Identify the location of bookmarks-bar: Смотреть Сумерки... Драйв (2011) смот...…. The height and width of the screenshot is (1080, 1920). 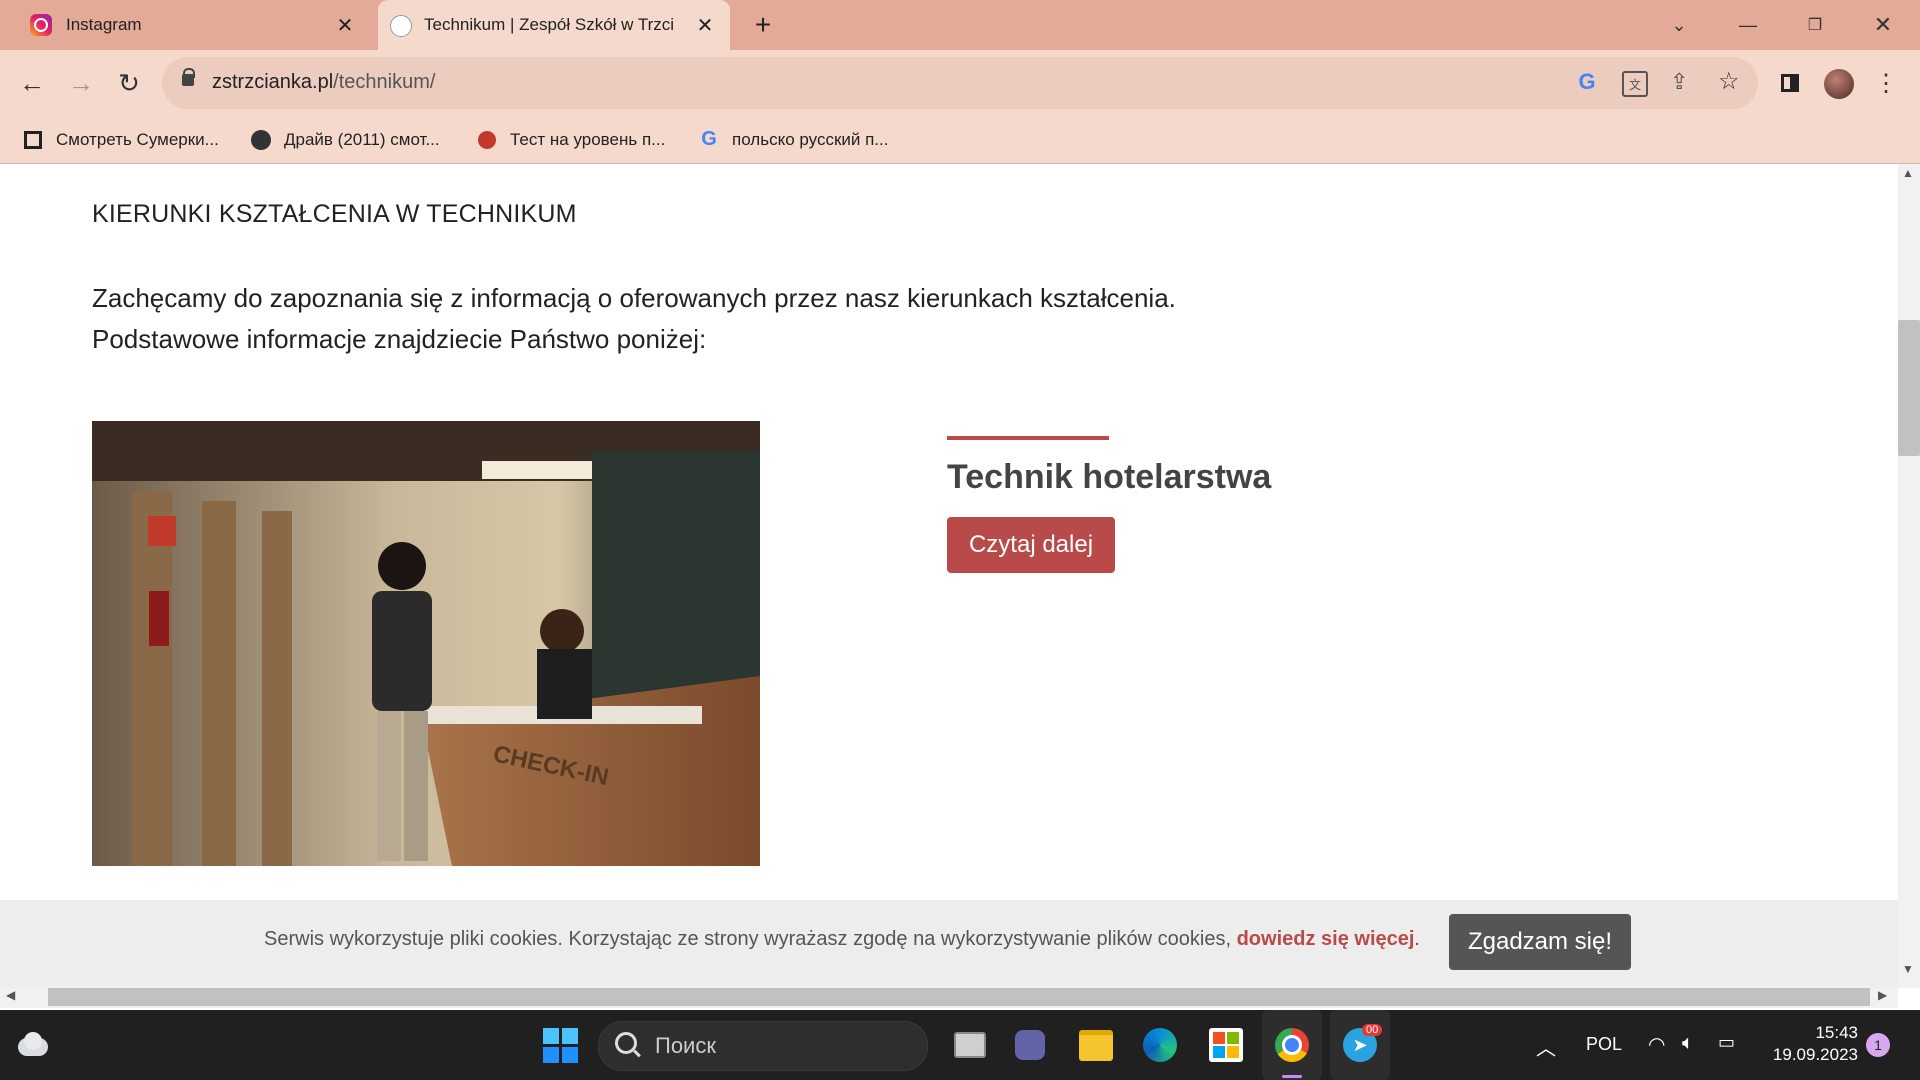
(960, 140).